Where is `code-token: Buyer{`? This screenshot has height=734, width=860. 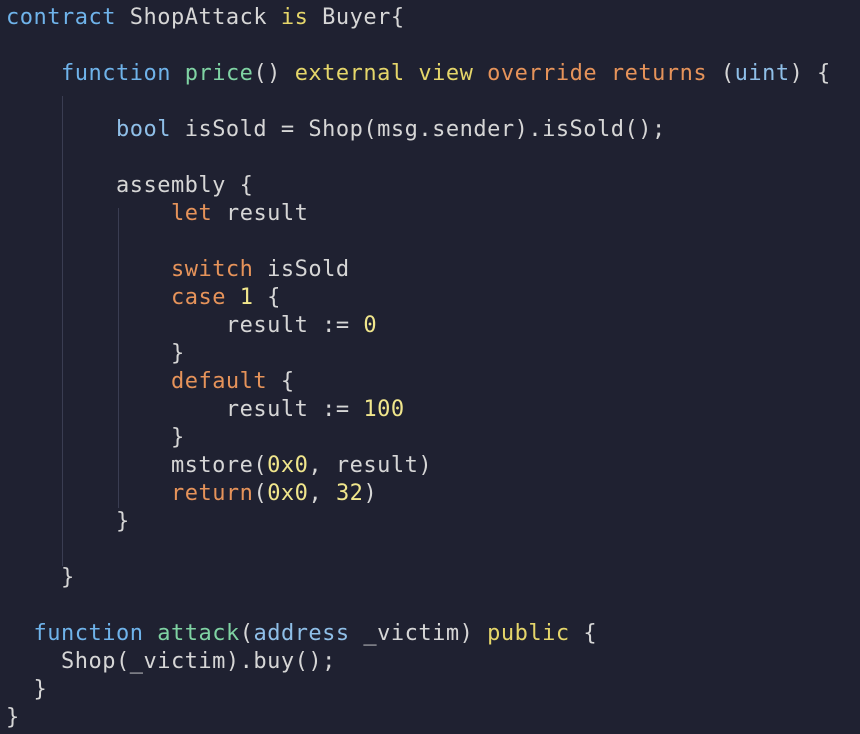 code-token: Buyer{ is located at coordinates (356, 17).